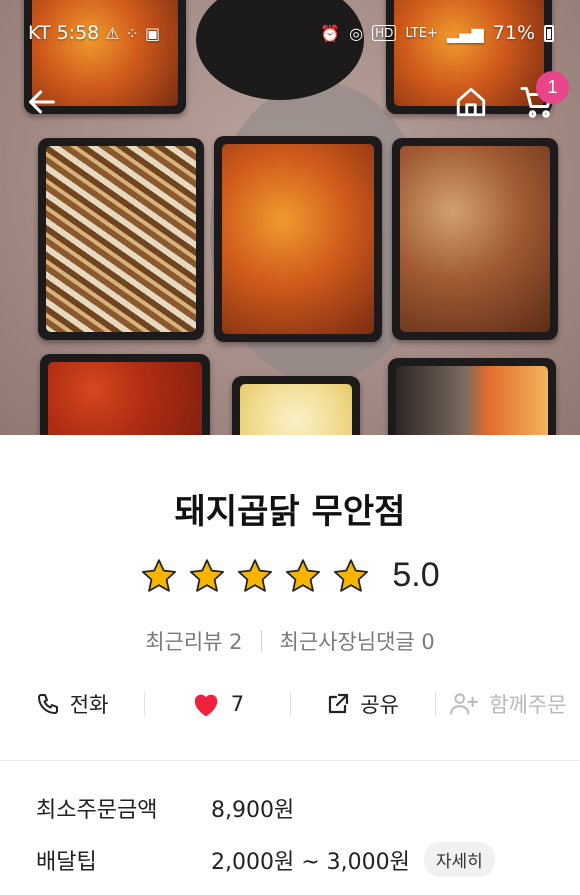 Image resolution: width=580 pixels, height=895 pixels. I want to click on share-button: 공유, so click(363, 704).